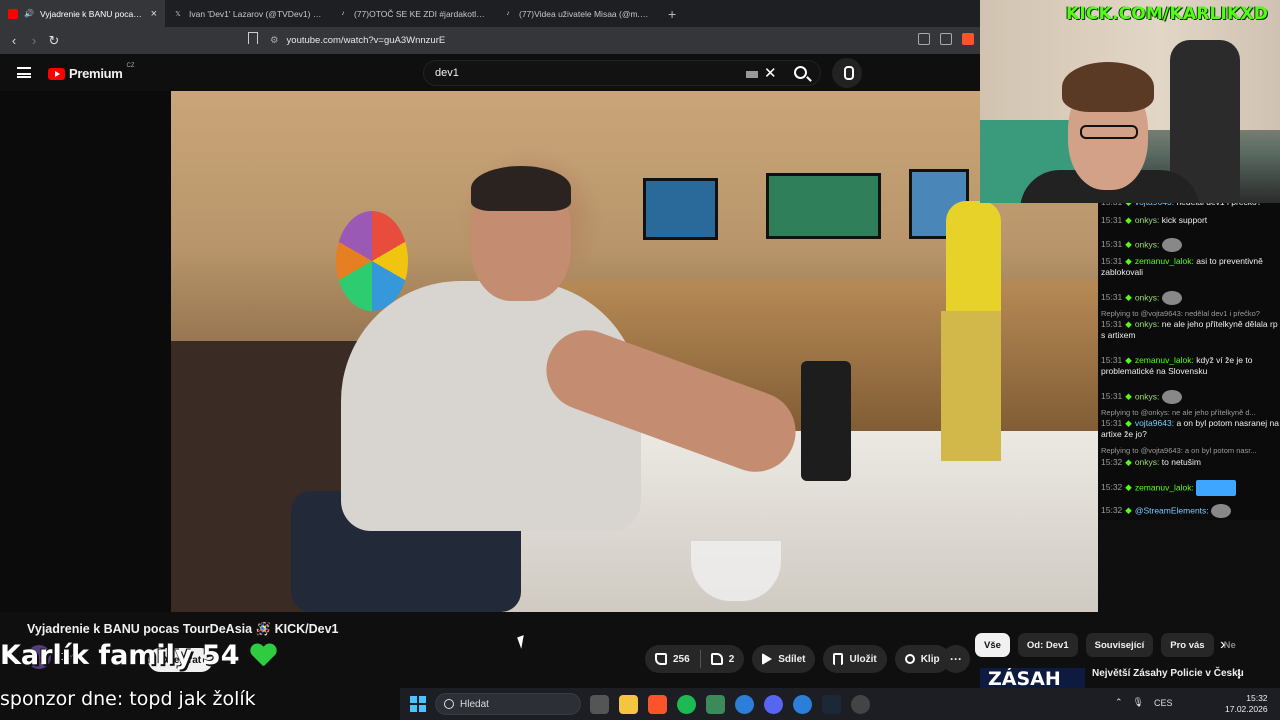 This screenshot has width=1280, height=720. What do you see at coordinates (1222, 645) in the screenshot?
I see `chevron-right-icon: ›` at bounding box center [1222, 645].